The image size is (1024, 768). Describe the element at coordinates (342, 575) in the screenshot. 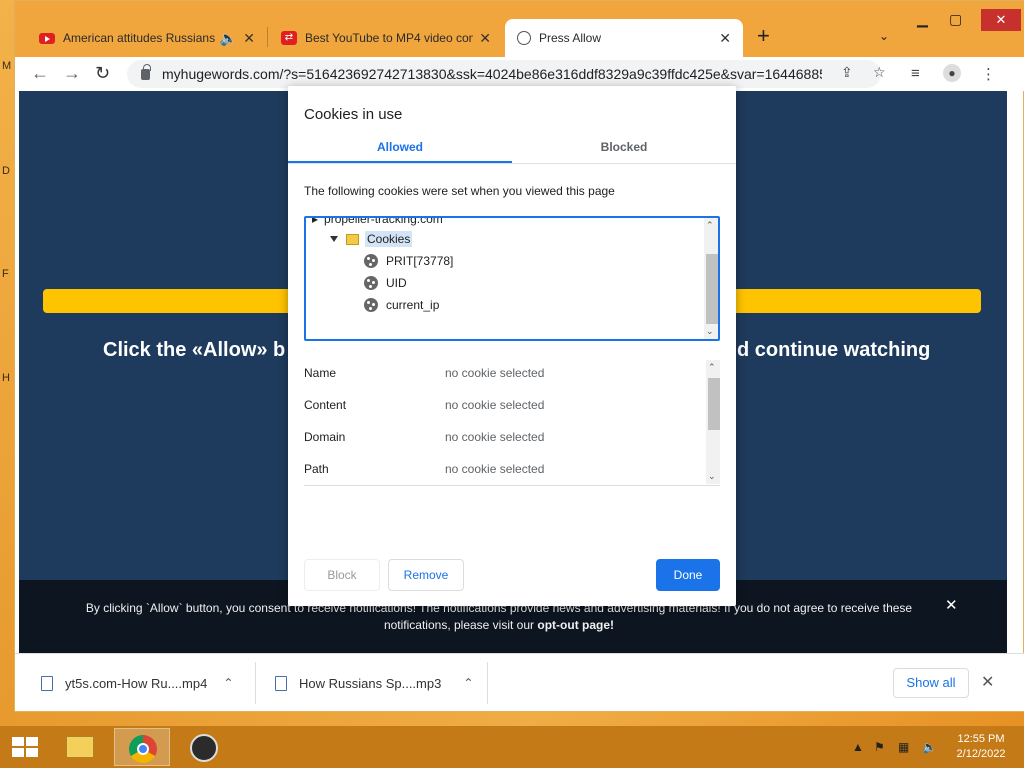

I see `block-button: Block` at that location.